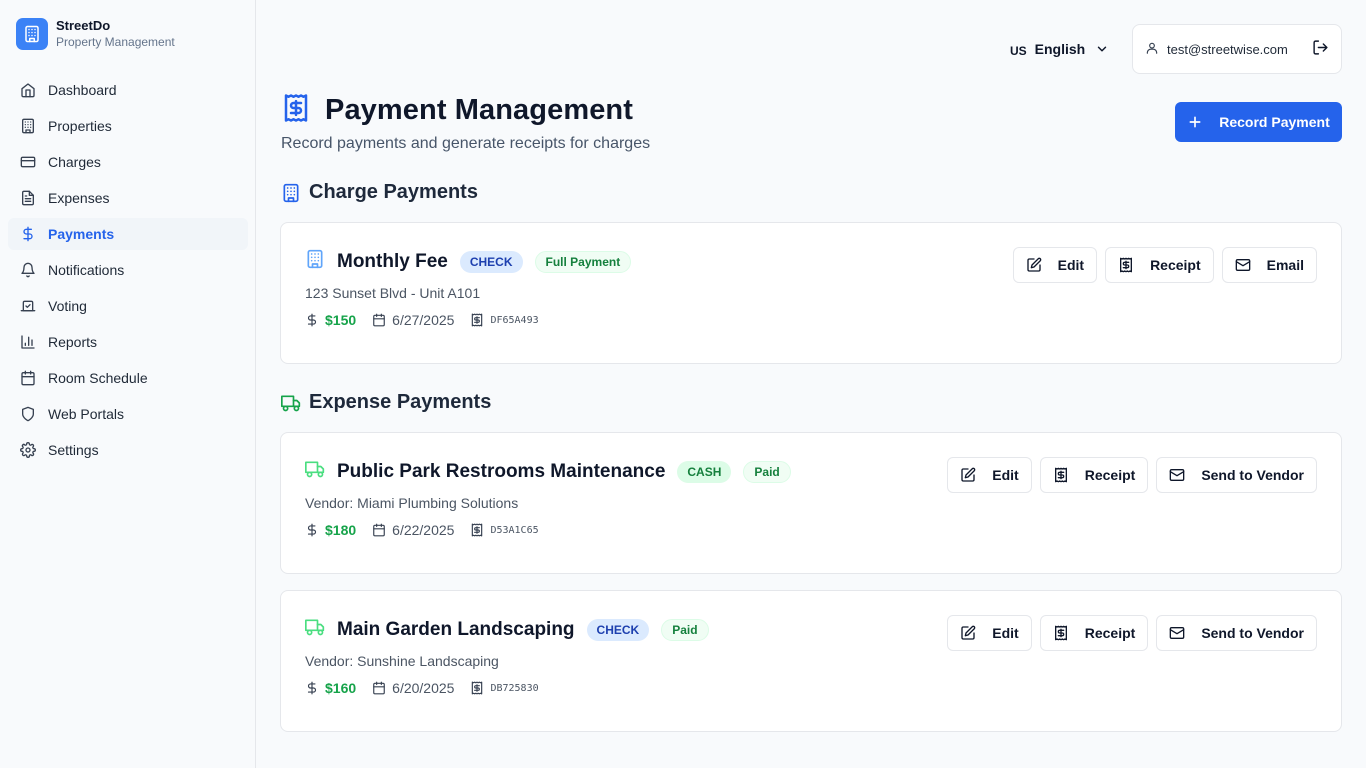 This screenshot has height=768, width=1366. What do you see at coordinates (392, 261) in the screenshot?
I see `payment-title: Monthly Fee` at bounding box center [392, 261].